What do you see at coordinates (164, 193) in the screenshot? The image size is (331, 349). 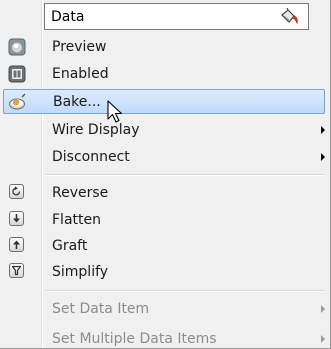 I see `menu-item-reverse: Reverse` at bounding box center [164, 193].